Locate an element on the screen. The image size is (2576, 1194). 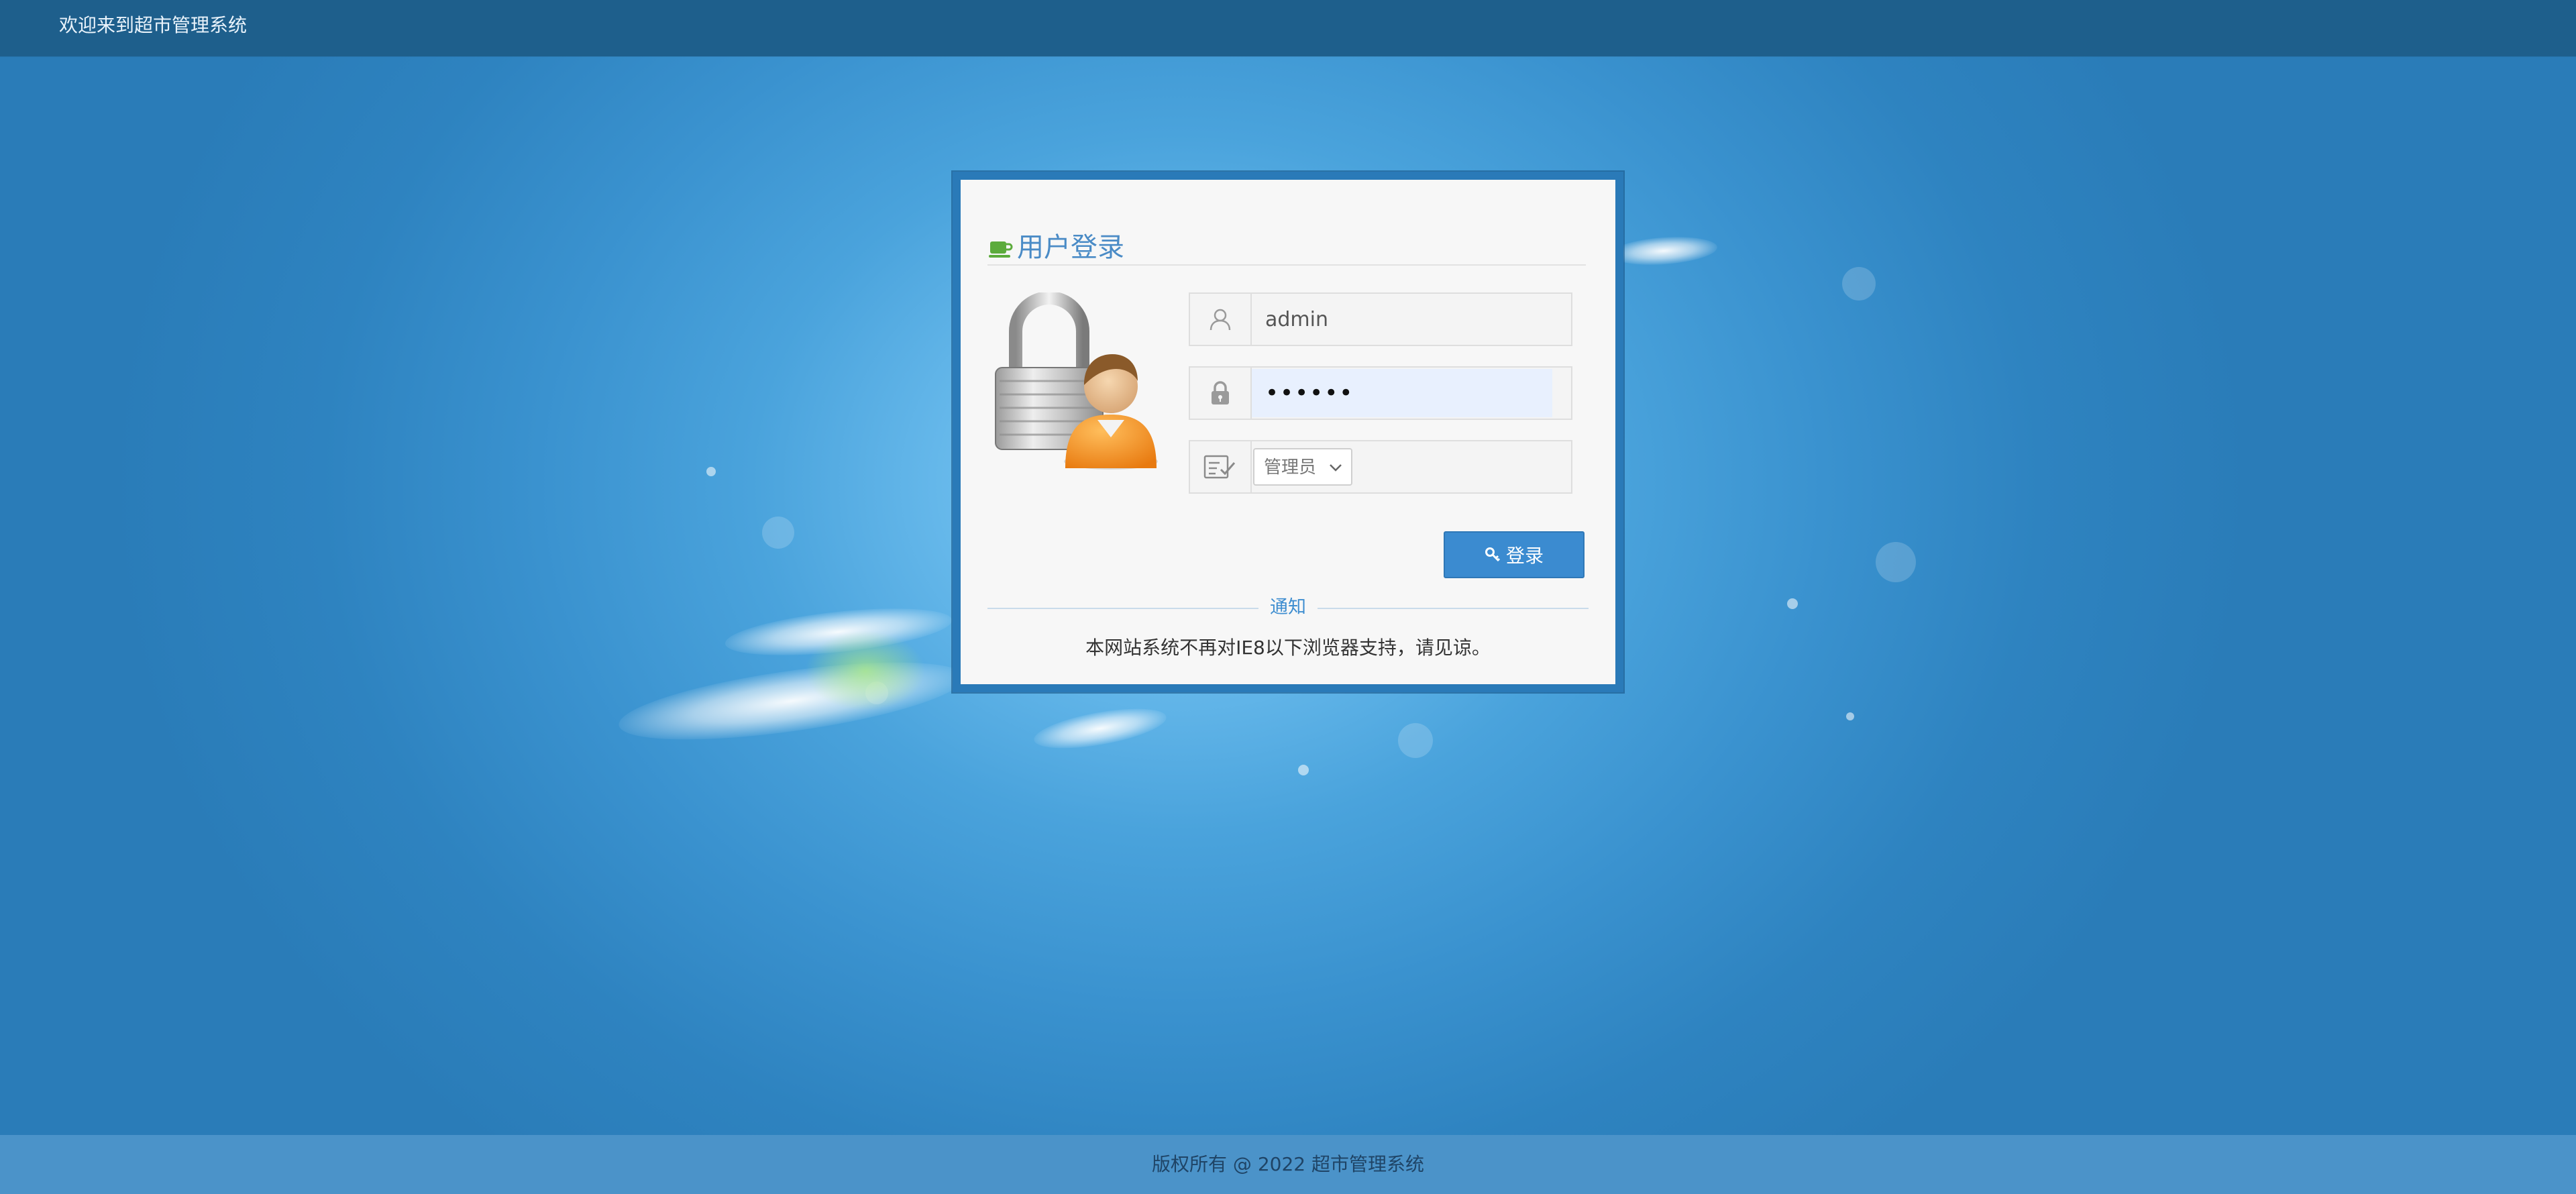
login-button-label: 登录 is located at coordinates (1524, 556).